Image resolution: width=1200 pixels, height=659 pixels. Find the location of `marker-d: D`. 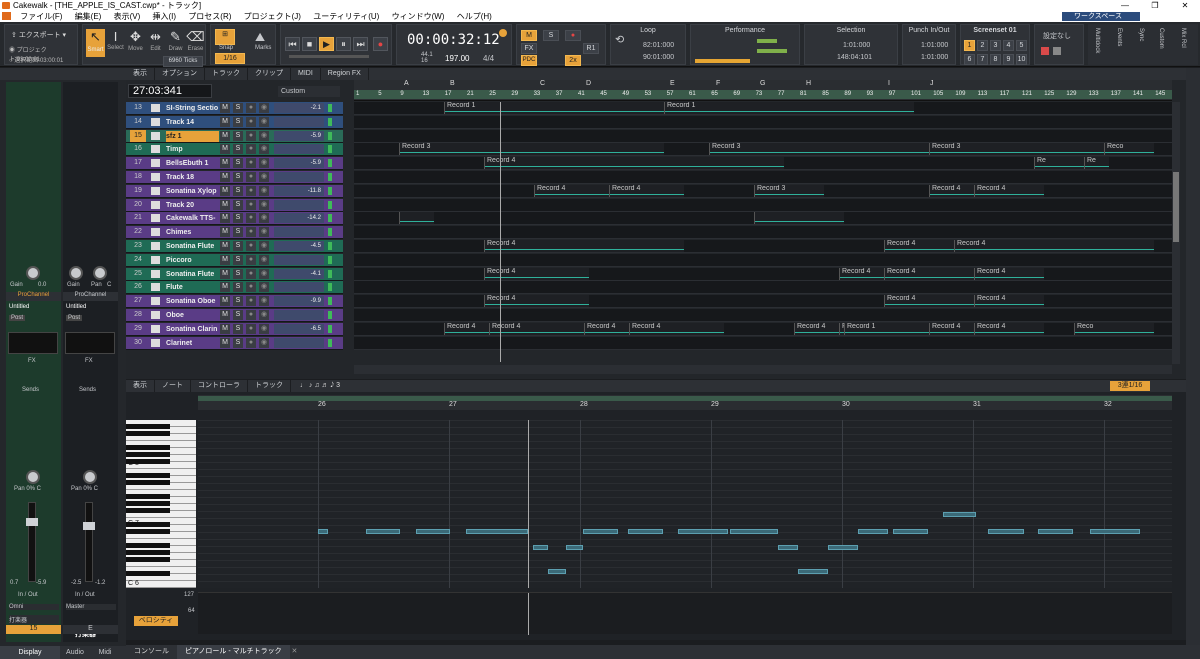

marker-d: D is located at coordinates (588, 83).